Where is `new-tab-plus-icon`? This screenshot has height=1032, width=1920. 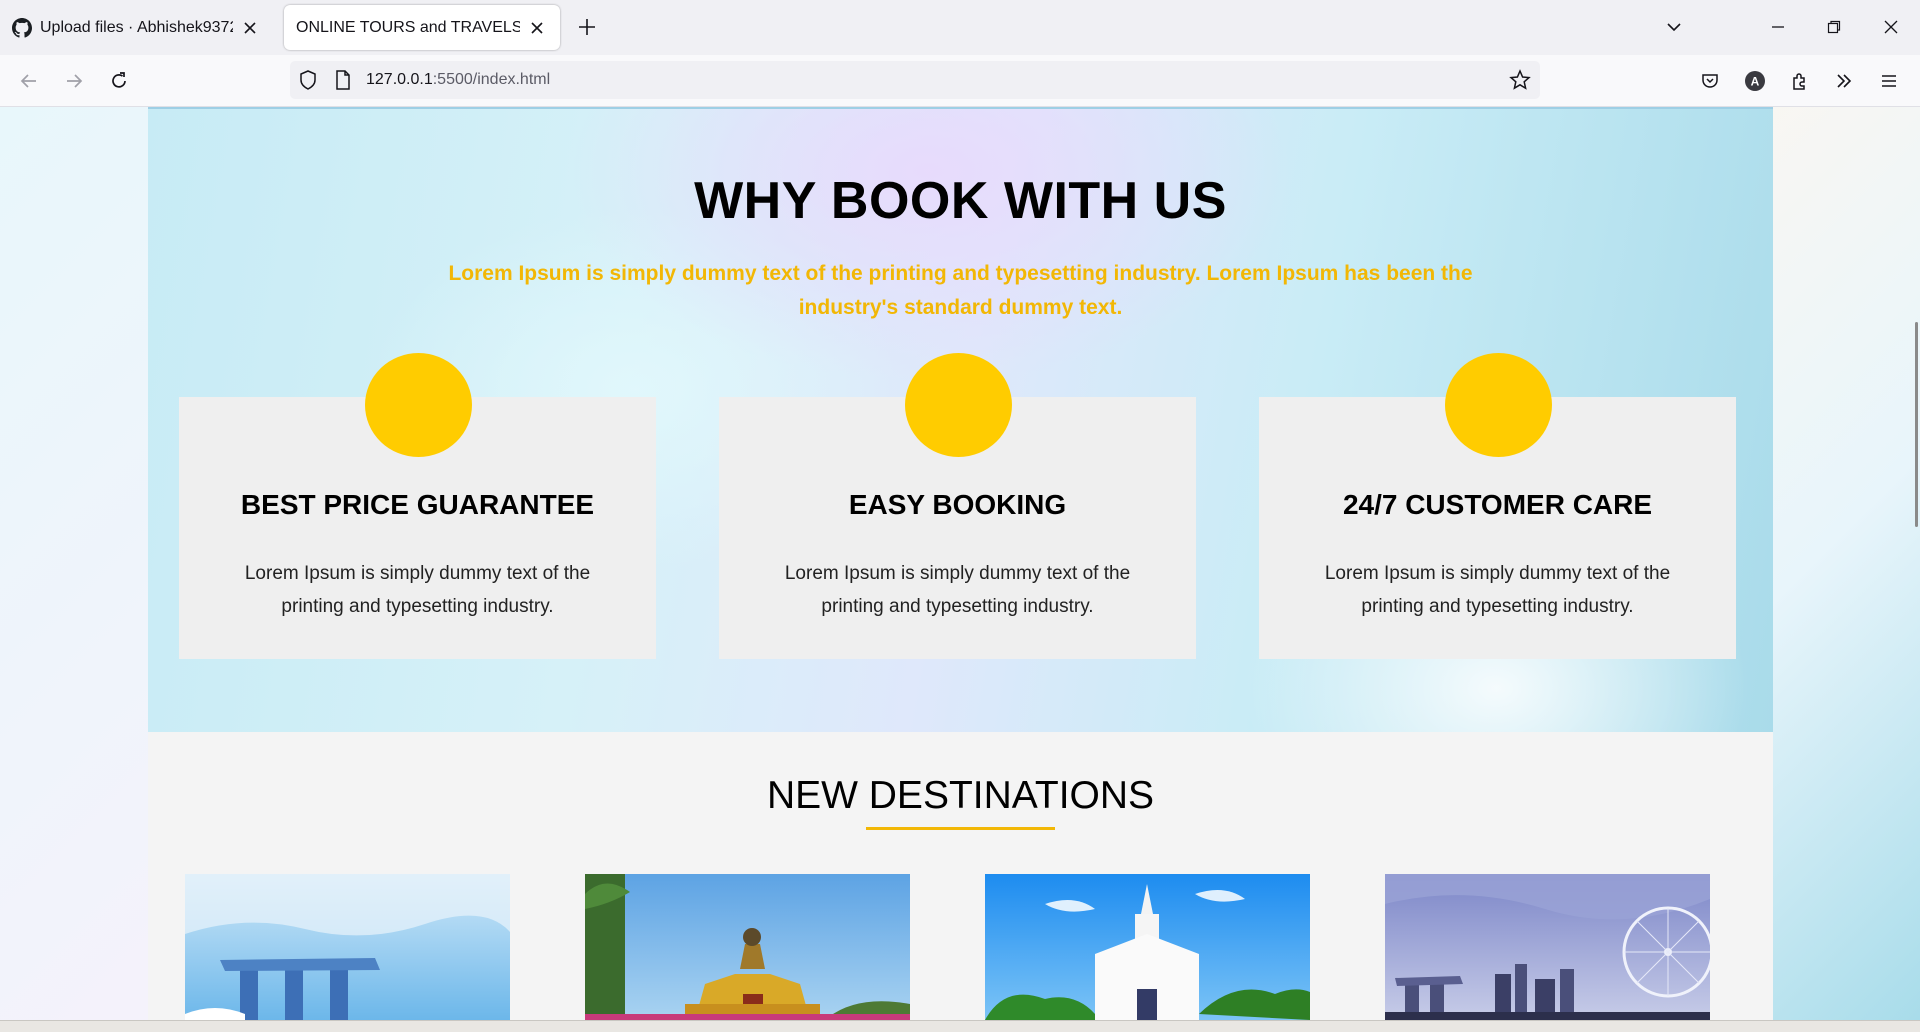
new-tab-plus-icon is located at coordinates (587, 27).